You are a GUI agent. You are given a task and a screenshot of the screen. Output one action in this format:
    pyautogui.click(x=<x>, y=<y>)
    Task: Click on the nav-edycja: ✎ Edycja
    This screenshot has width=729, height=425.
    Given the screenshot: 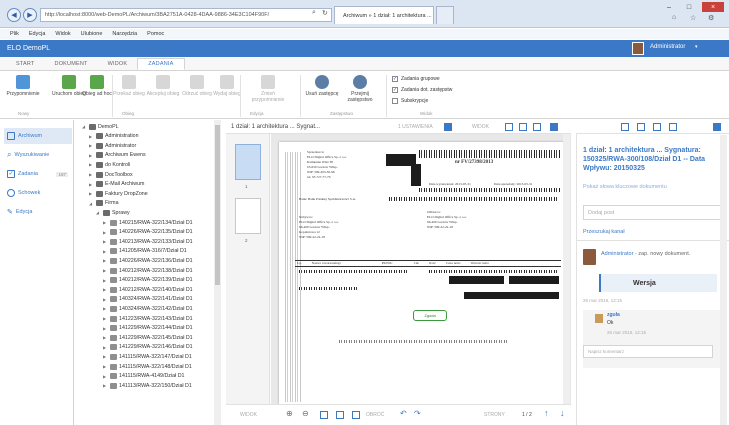 What is the action you would take?
    pyautogui.click(x=38, y=212)
    